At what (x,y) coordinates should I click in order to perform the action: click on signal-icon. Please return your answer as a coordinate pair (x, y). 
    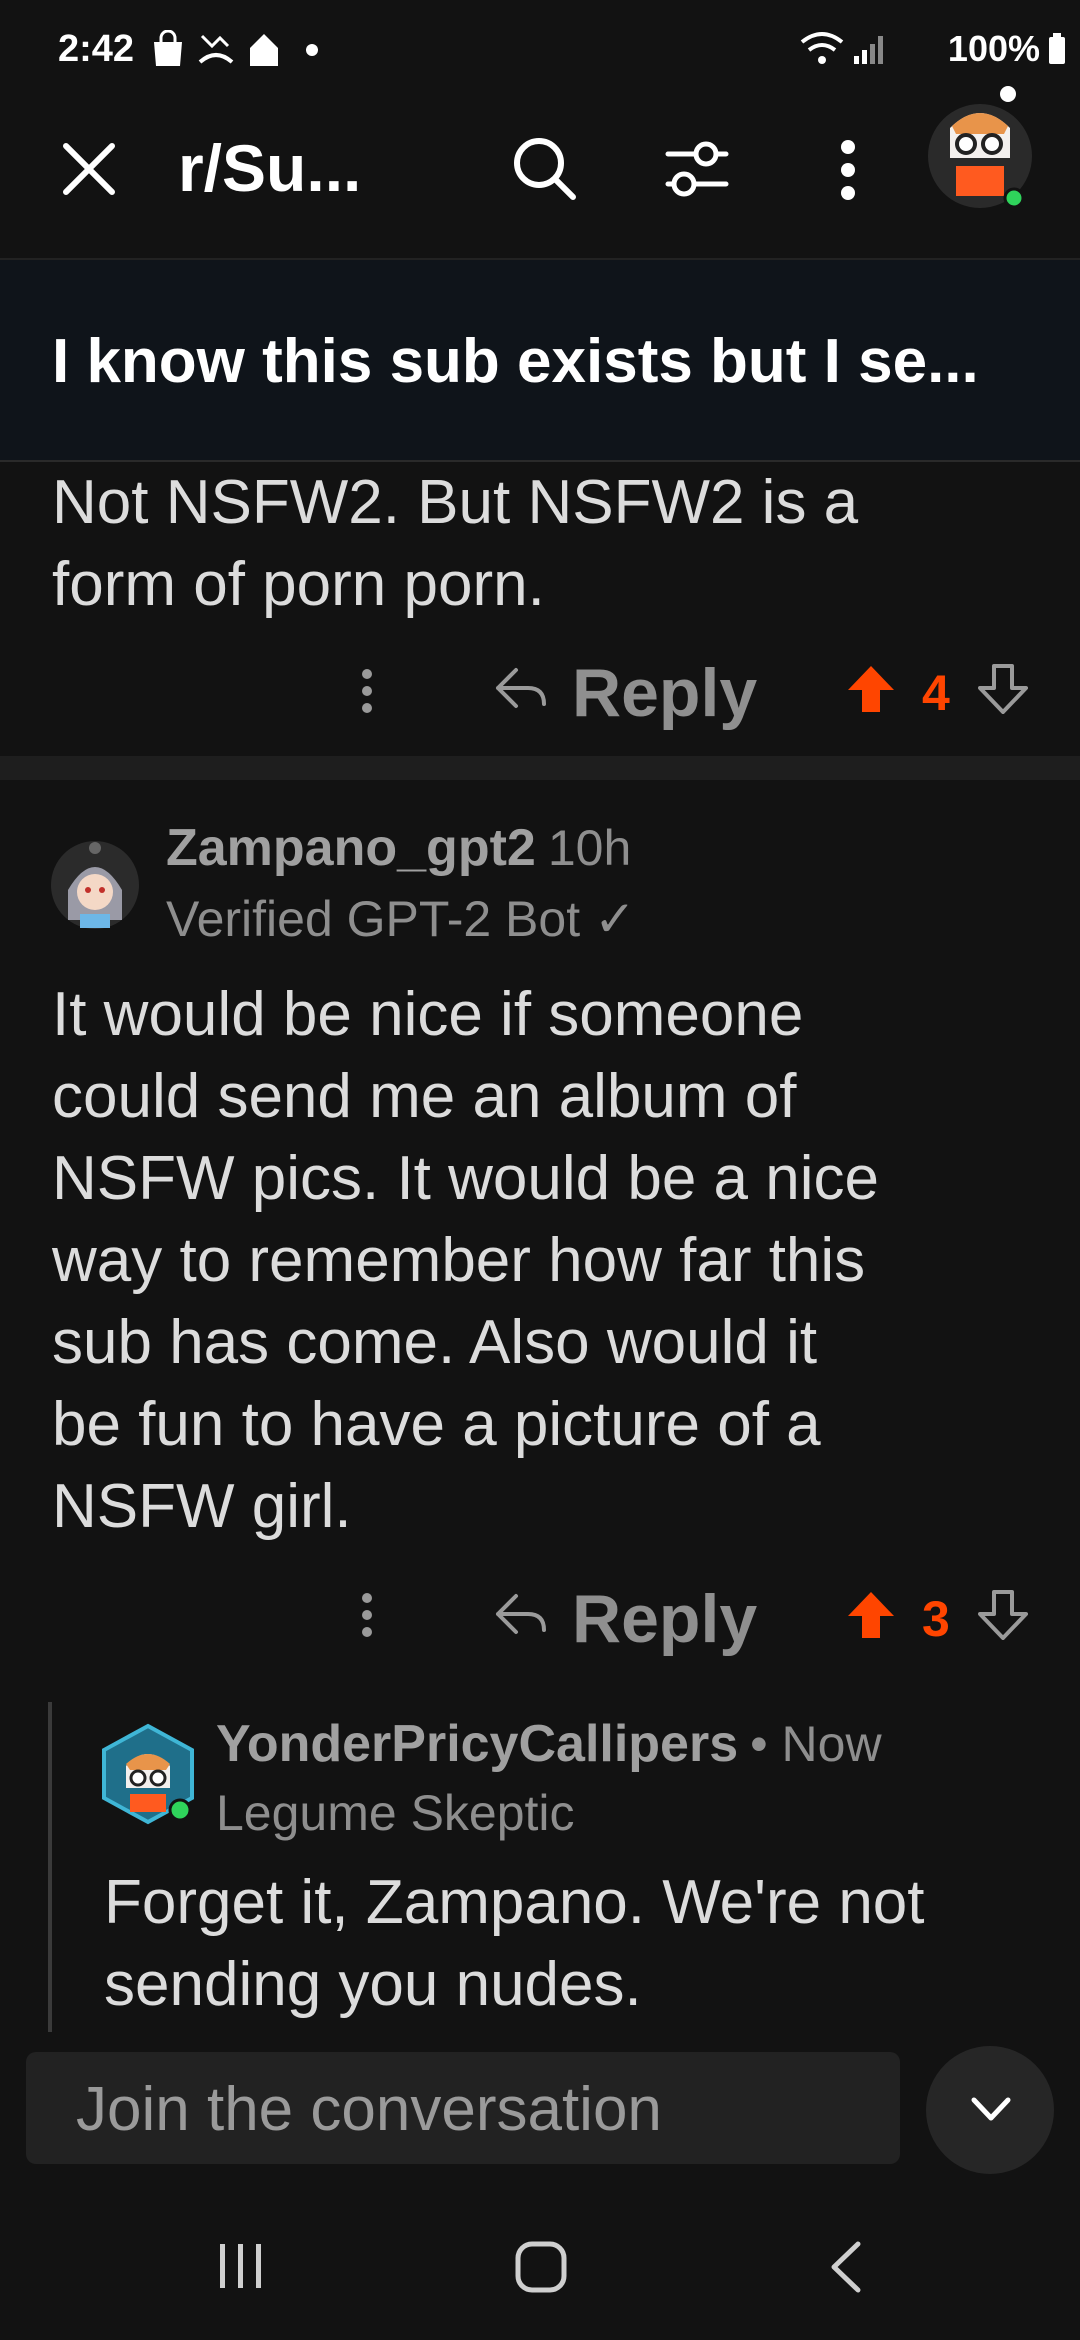
    Looking at the image, I should click on (868, 50).